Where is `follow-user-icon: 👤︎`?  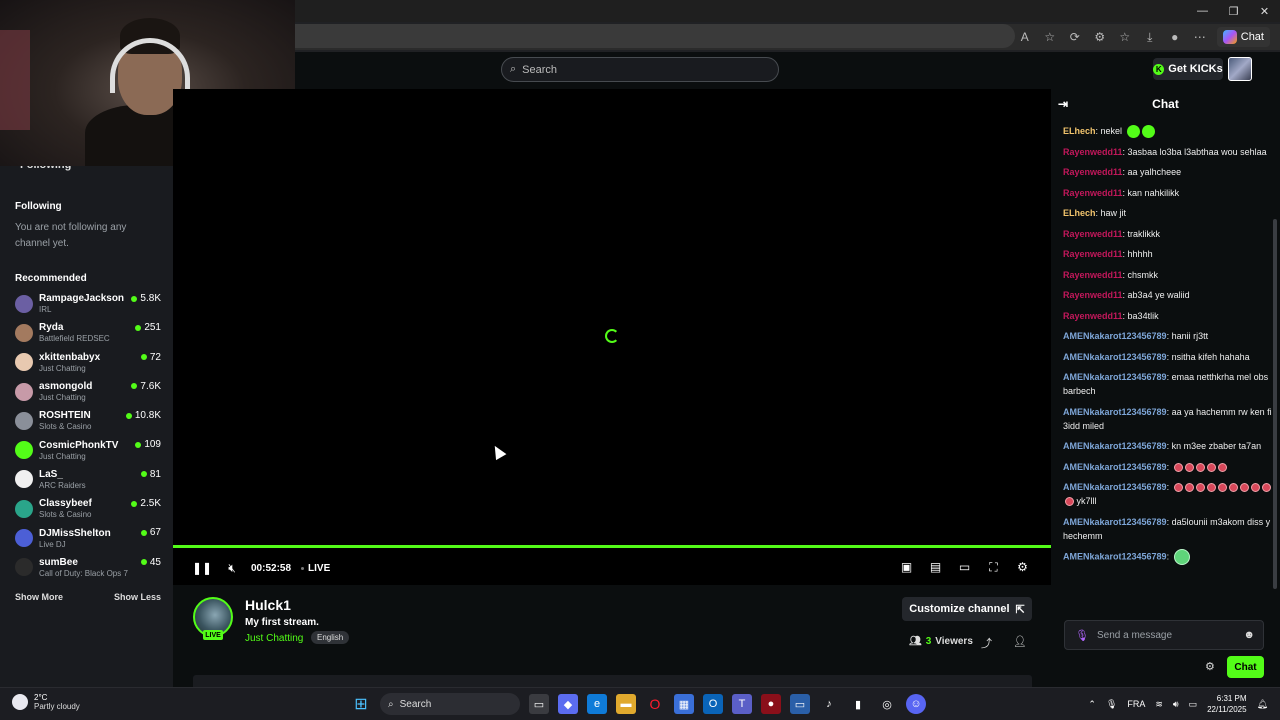 follow-user-icon: 👤︎ is located at coordinates (1020, 641).